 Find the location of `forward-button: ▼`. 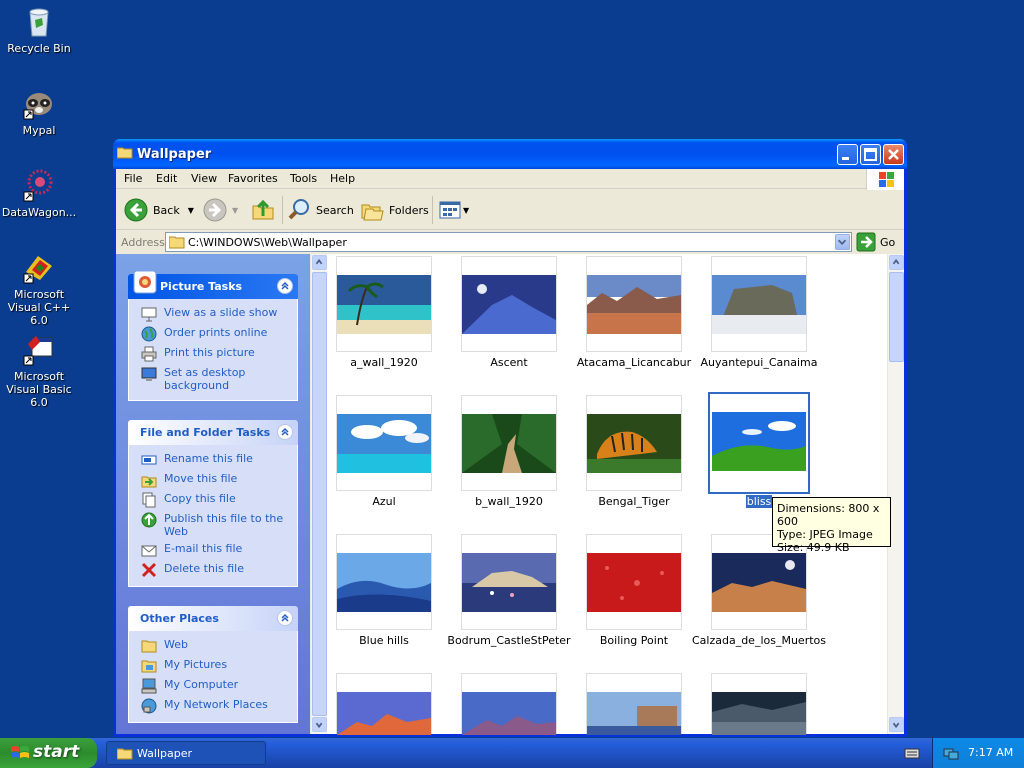

forward-button: ▼ is located at coordinates (220, 210).